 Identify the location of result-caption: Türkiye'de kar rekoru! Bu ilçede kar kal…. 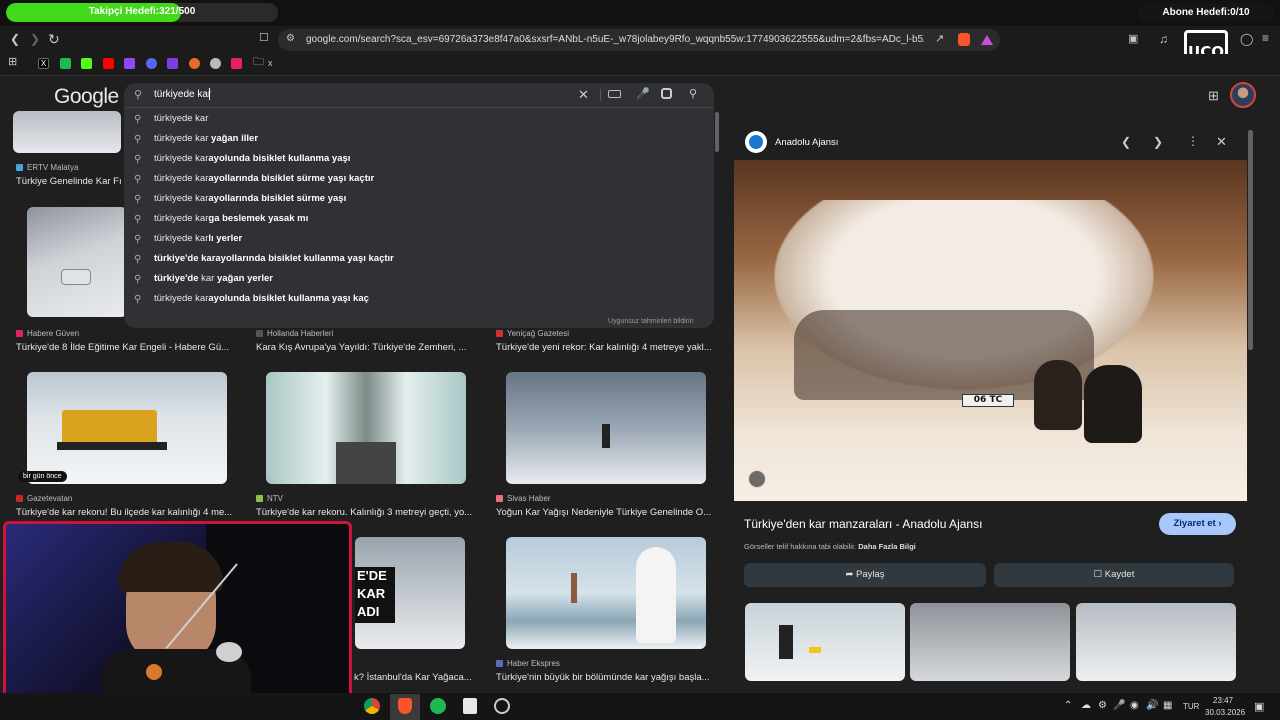
(127, 512).